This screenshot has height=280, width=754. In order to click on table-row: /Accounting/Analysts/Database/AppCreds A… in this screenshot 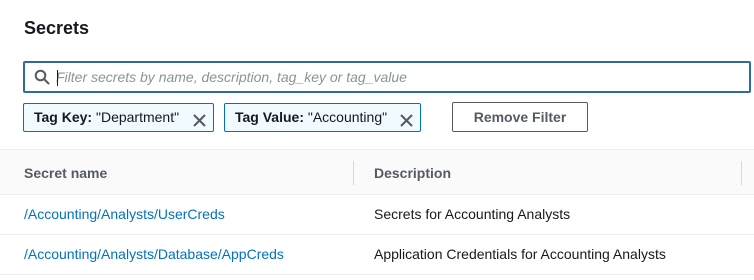, I will do `click(377, 255)`.